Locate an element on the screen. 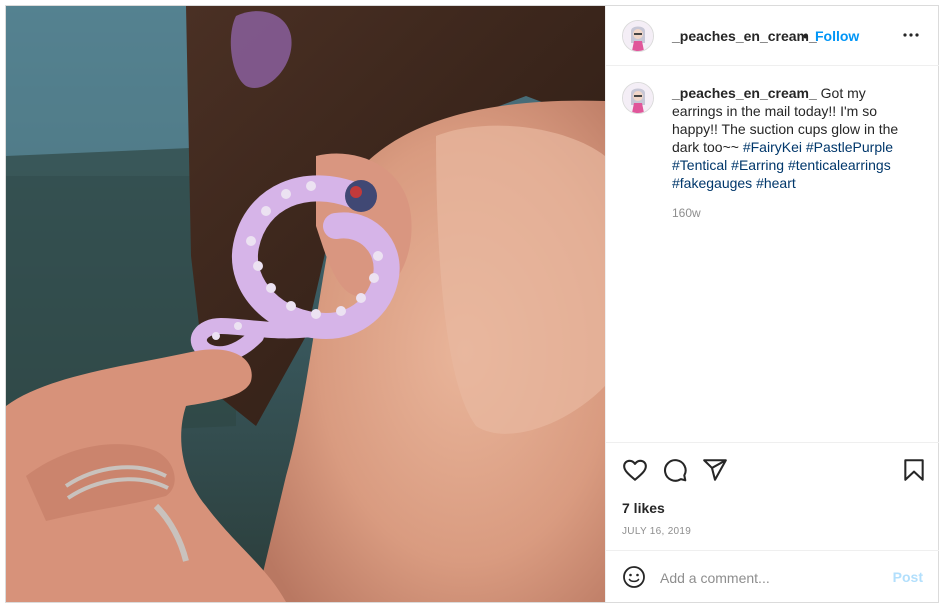 The height and width of the screenshot is (610, 945). caption-age: 160w is located at coordinates (686, 213).